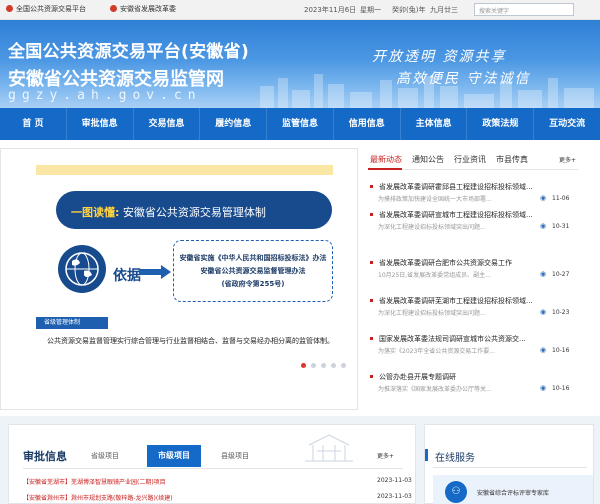  What do you see at coordinates (473, 169) in the screenshot?
I see `news-tab-underline` at bounding box center [473, 169].